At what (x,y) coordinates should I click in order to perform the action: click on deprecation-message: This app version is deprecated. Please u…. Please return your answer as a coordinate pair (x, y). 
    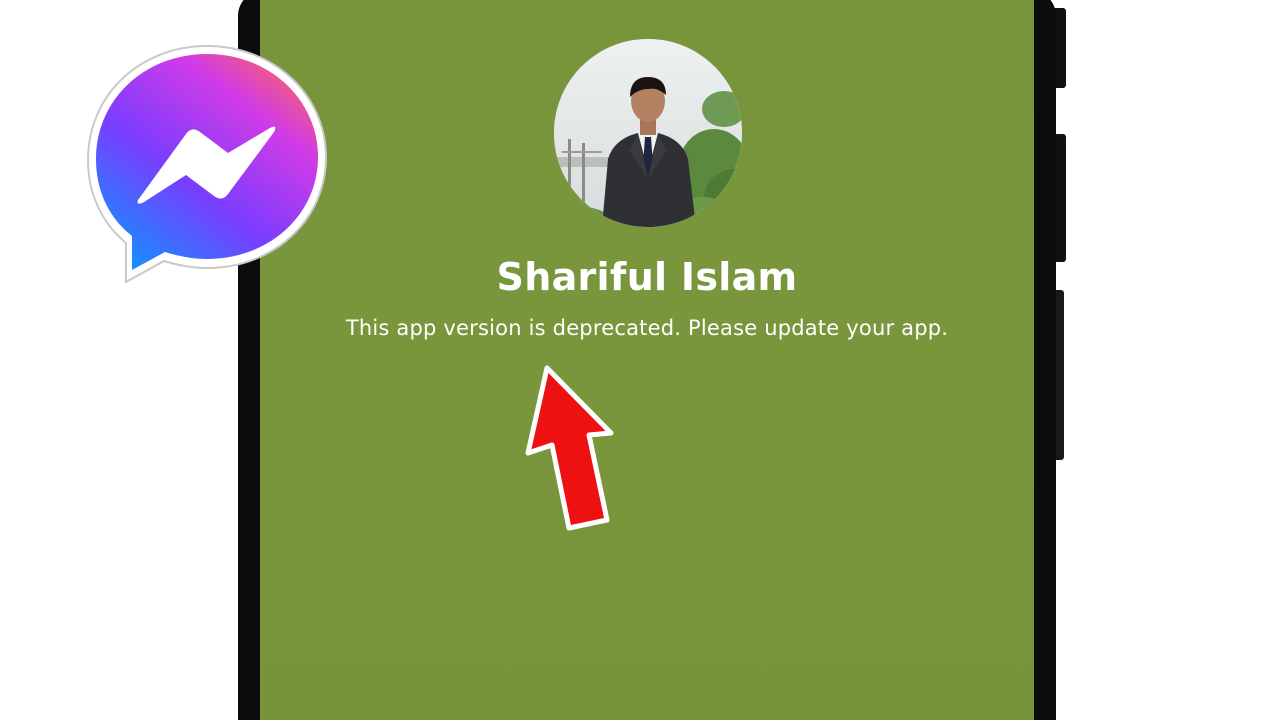
    Looking at the image, I should click on (647, 328).